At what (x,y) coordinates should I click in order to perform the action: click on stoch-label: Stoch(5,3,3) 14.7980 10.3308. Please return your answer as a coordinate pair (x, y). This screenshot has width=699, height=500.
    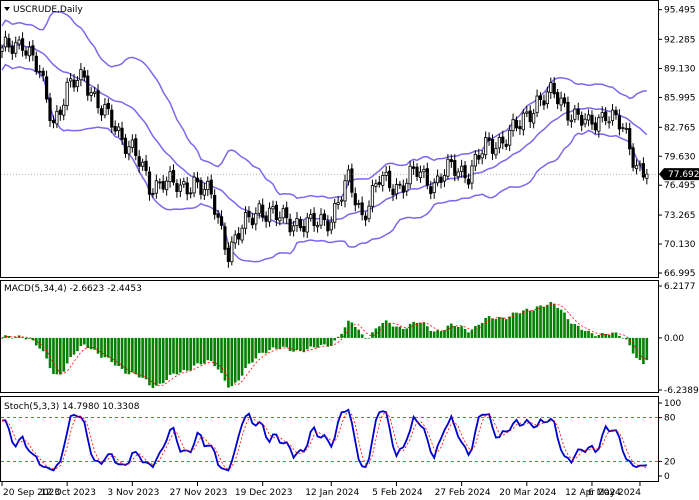
    Looking at the image, I should click on (72, 407).